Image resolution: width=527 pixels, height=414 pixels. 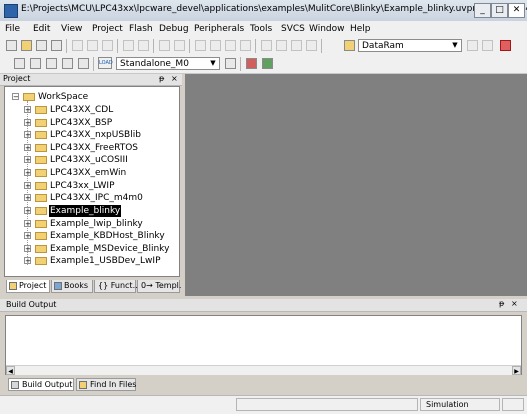 I want to click on tree-item: + LPC43XX_nxpUSBlib, so click(x=90, y=135).